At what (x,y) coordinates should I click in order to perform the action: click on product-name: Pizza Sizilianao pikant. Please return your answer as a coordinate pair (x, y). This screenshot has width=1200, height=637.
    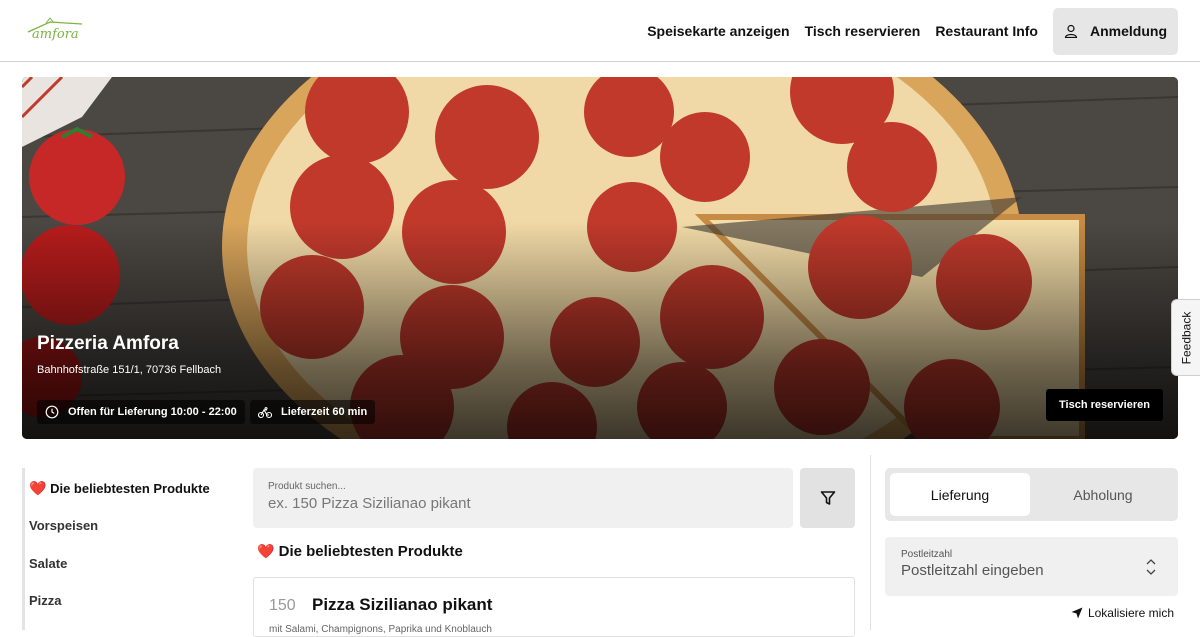
    Looking at the image, I should click on (402, 604).